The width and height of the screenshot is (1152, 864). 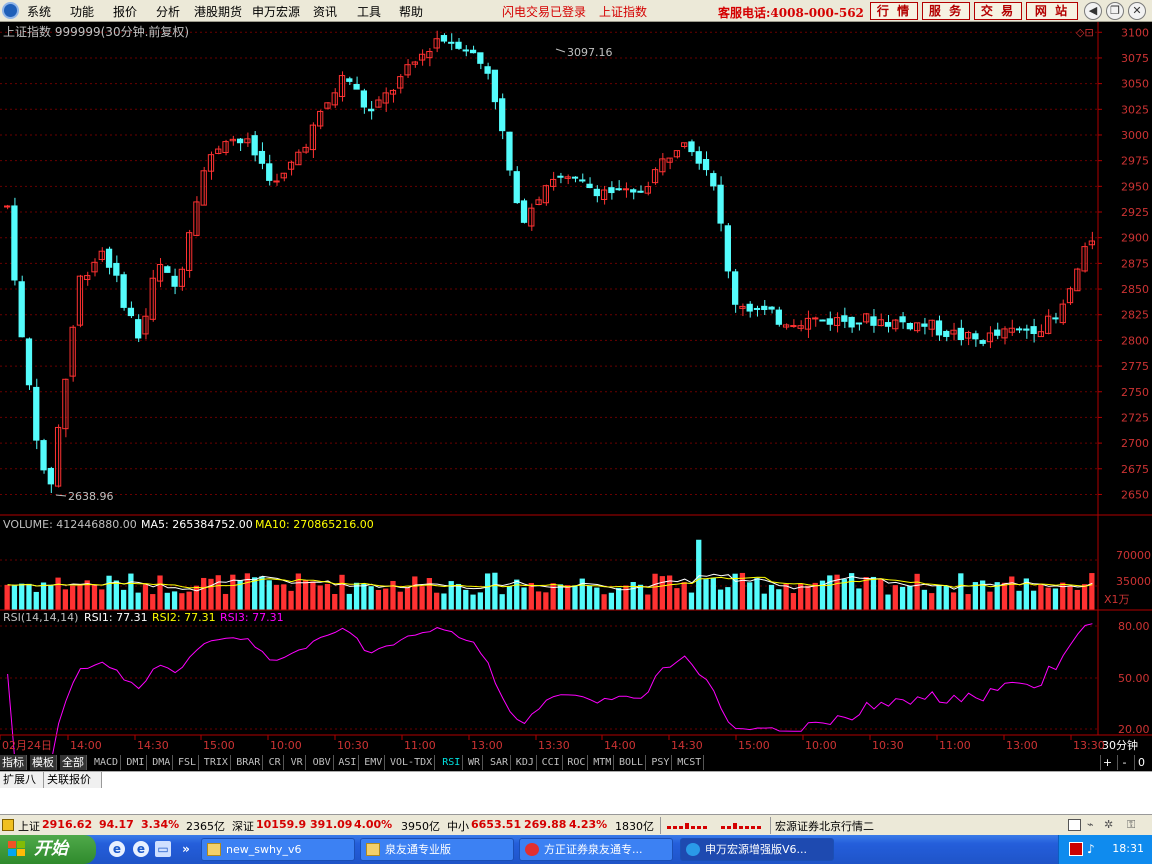 What do you see at coordinates (412, 762) in the screenshot?
I see `indicator-tab-vol-tdx: VOL-TDX` at bounding box center [412, 762].